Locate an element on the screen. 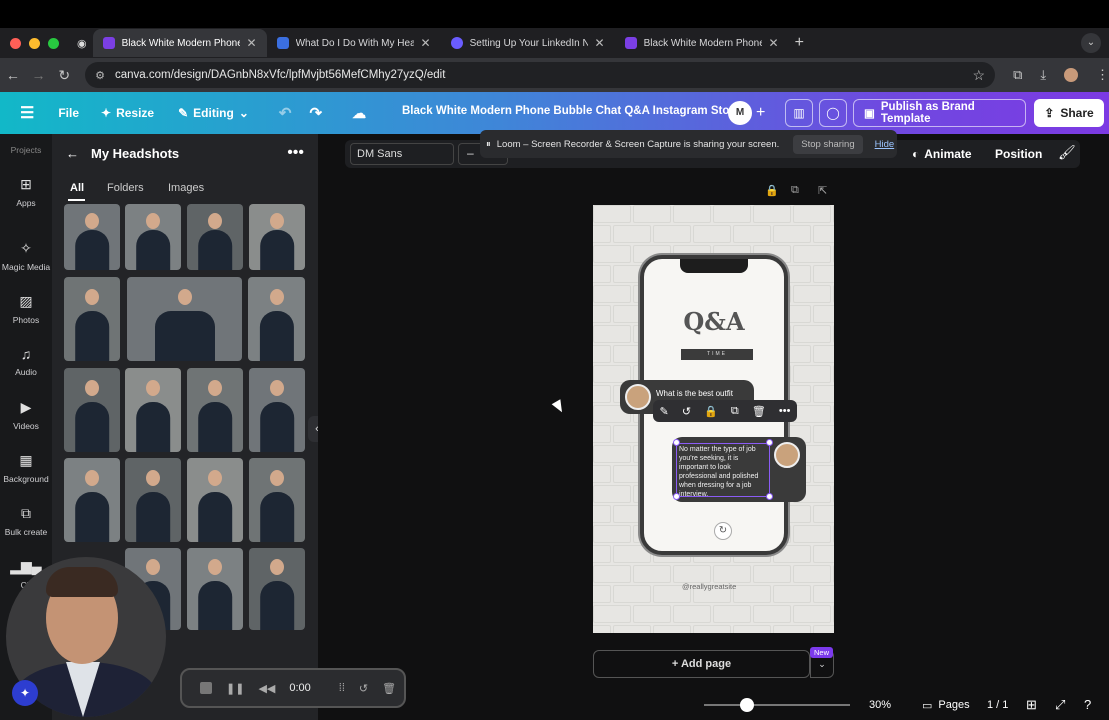 This screenshot has height=720, width=1109. projects-label: Projects is located at coordinates (26, 150).